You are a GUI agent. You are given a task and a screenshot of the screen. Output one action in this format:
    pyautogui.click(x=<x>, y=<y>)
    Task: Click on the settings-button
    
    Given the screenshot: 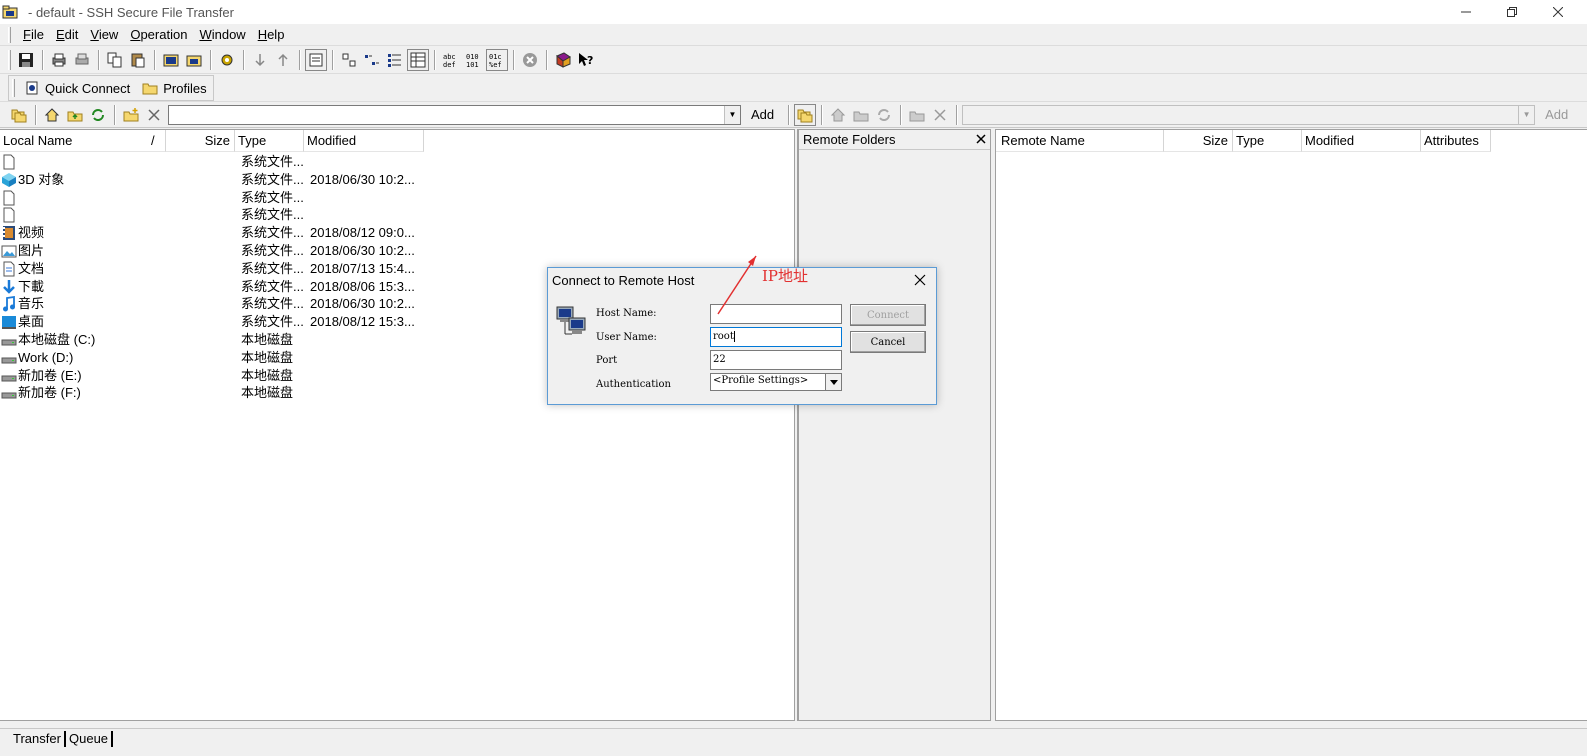 What is the action you would take?
    pyautogui.click(x=227, y=60)
    